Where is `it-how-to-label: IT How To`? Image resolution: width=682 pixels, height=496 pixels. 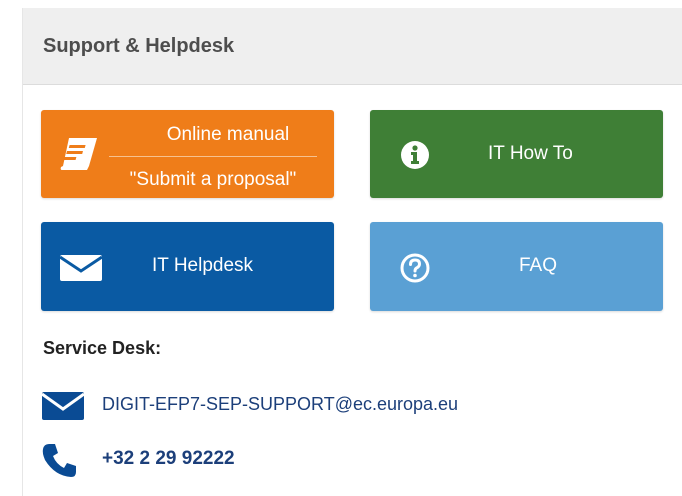
it-how-to-label: IT How To is located at coordinates (530, 153).